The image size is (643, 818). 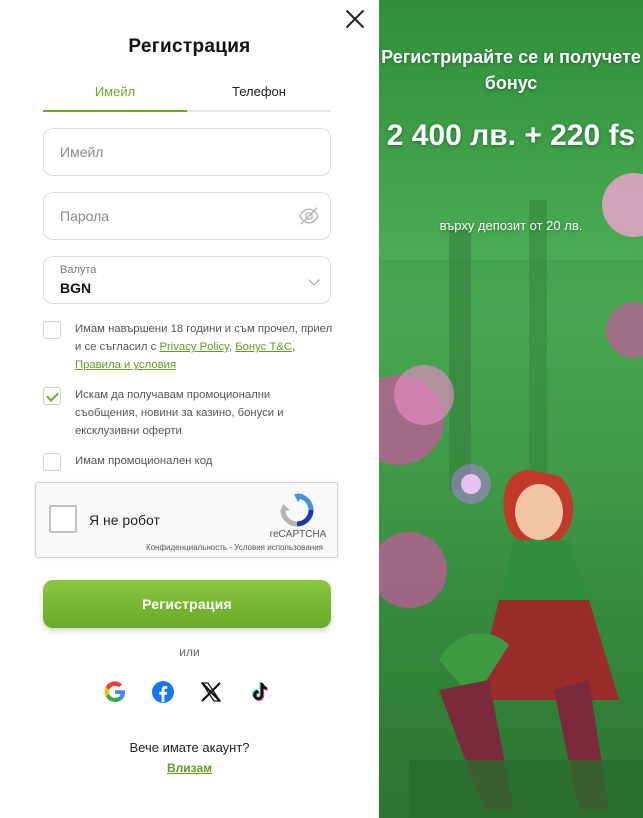 I want to click on registration-tabs: Имейл Телефон, so click(x=187, y=98).